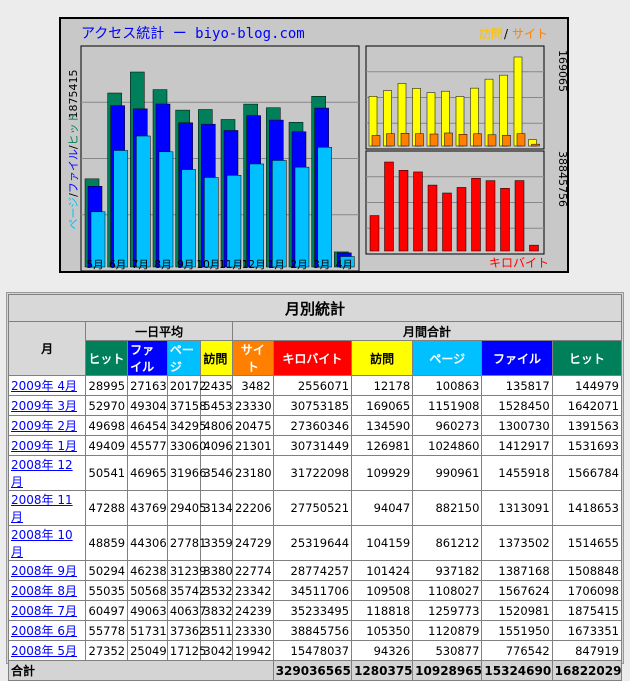 Image resolution: width=630 pixels, height=681 pixels. What do you see at coordinates (42, 473) in the screenshot?
I see `month-link: 2008年 12月` at bounding box center [42, 473].